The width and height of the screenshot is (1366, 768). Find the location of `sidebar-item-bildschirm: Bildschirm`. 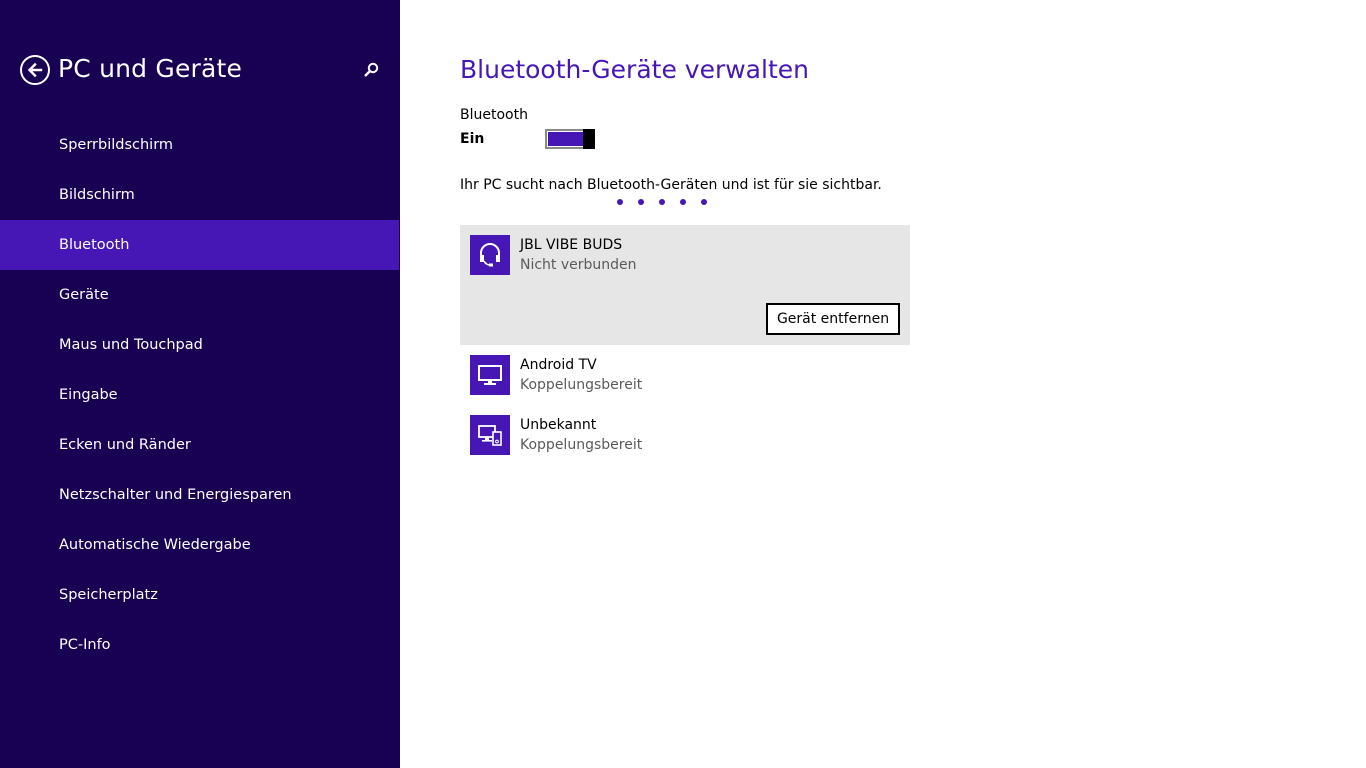

sidebar-item-bildschirm: Bildschirm is located at coordinates (200, 195).